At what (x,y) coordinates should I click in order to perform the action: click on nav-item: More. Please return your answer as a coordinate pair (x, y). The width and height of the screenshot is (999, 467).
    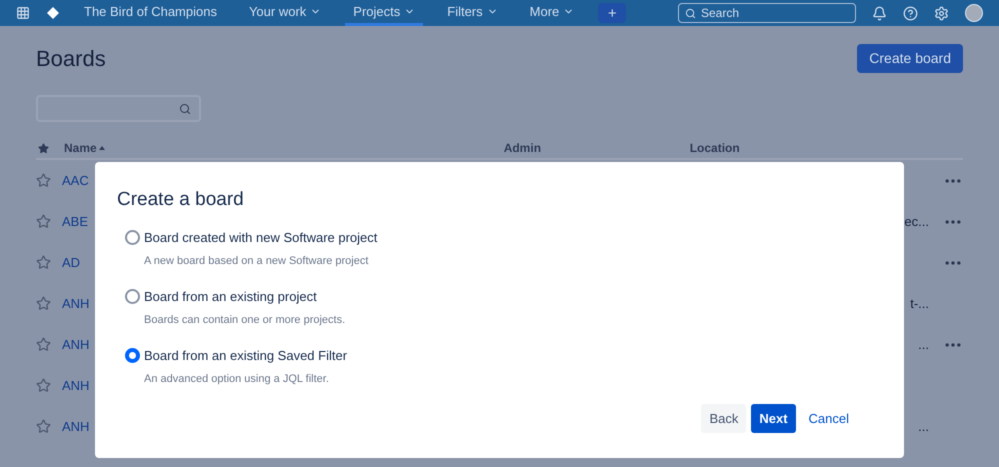
    Looking at the image, I should click on (552, 13).